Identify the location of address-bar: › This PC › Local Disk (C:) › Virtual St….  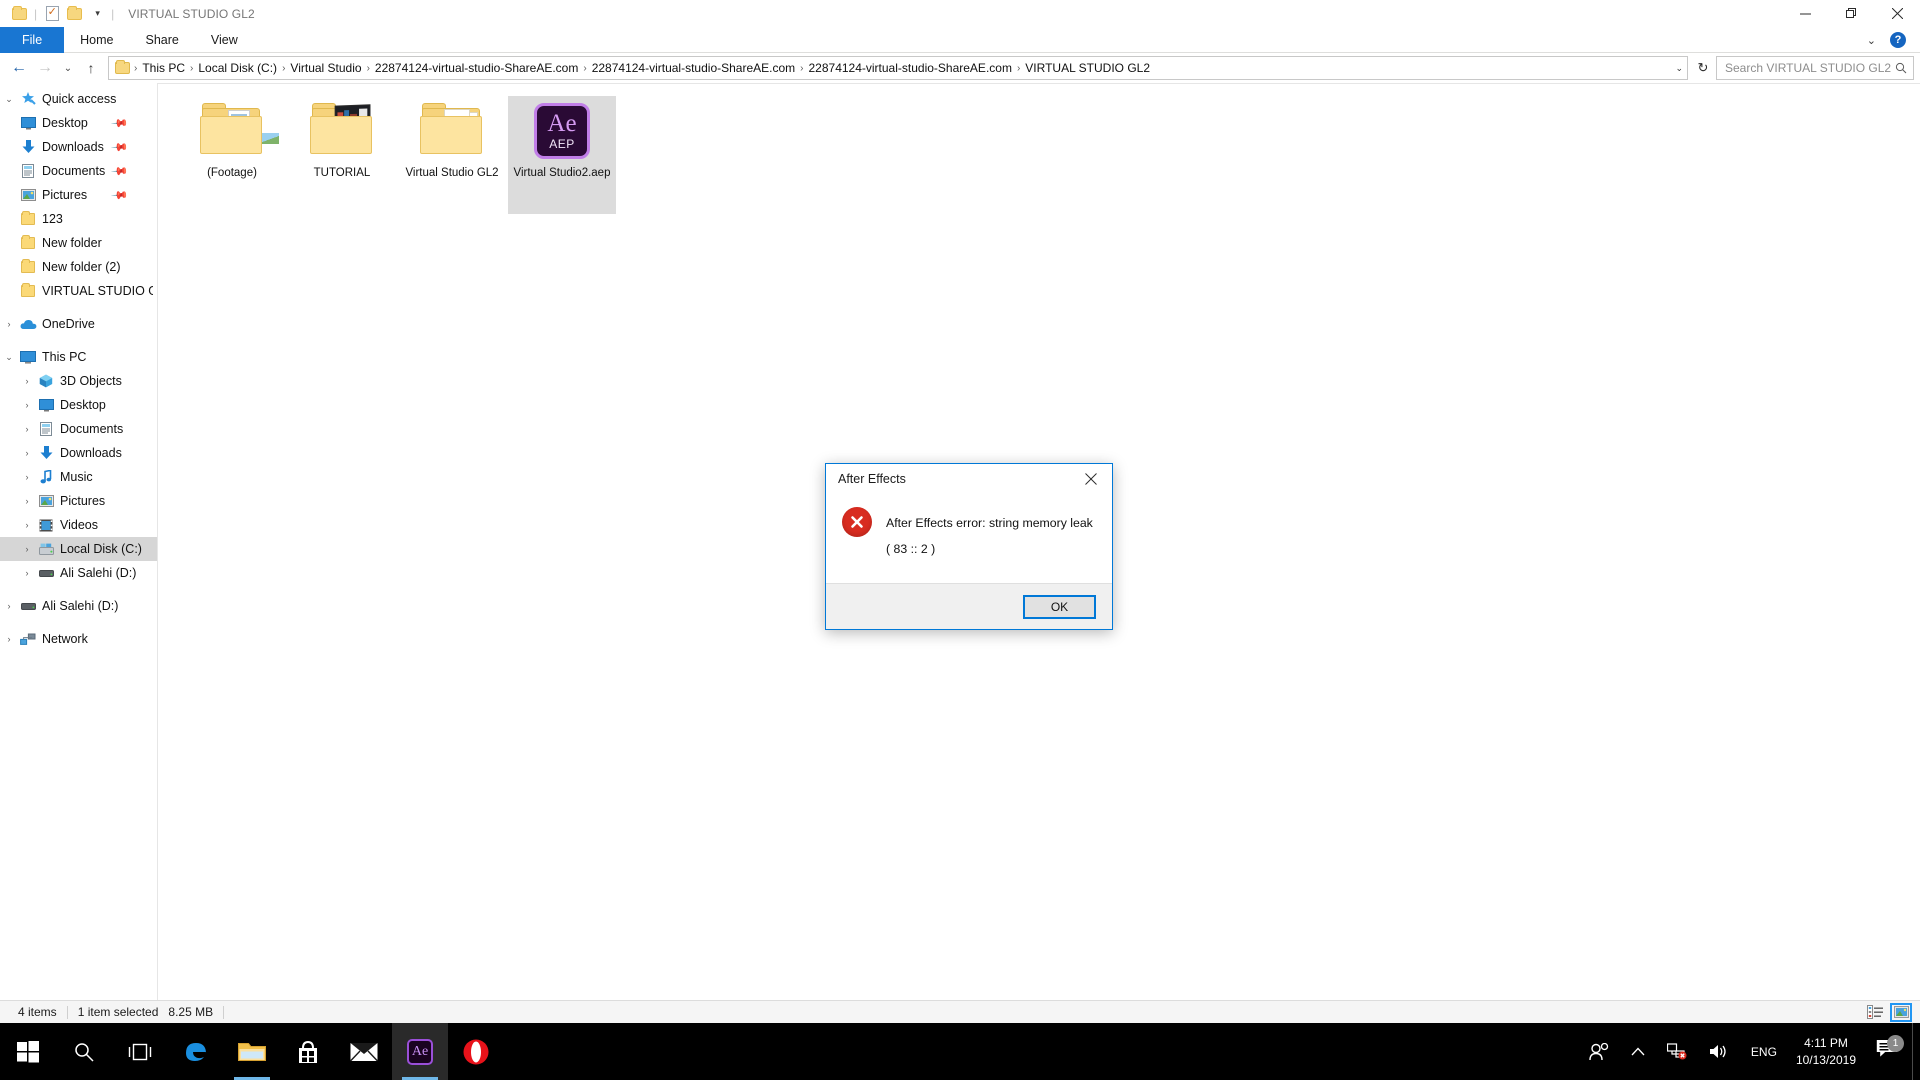
(898, 68).